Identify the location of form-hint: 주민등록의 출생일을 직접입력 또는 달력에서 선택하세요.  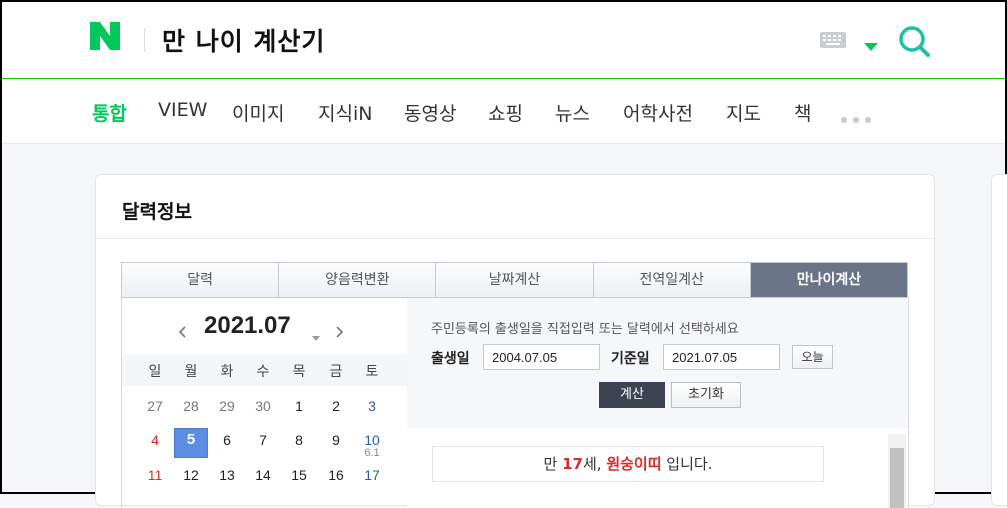
(585, 329).